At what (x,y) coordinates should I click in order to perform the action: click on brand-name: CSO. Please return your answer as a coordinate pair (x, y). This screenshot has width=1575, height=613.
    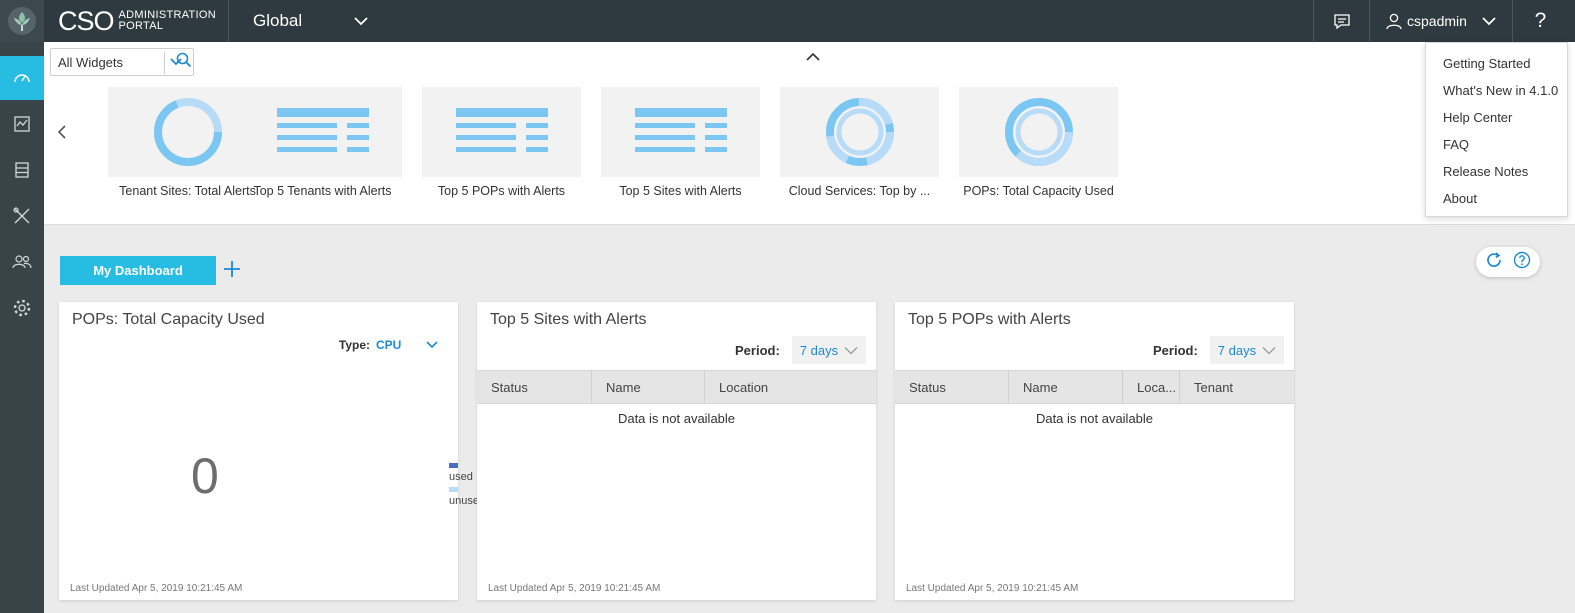
    Looking at the image, I should click on (86, 20).